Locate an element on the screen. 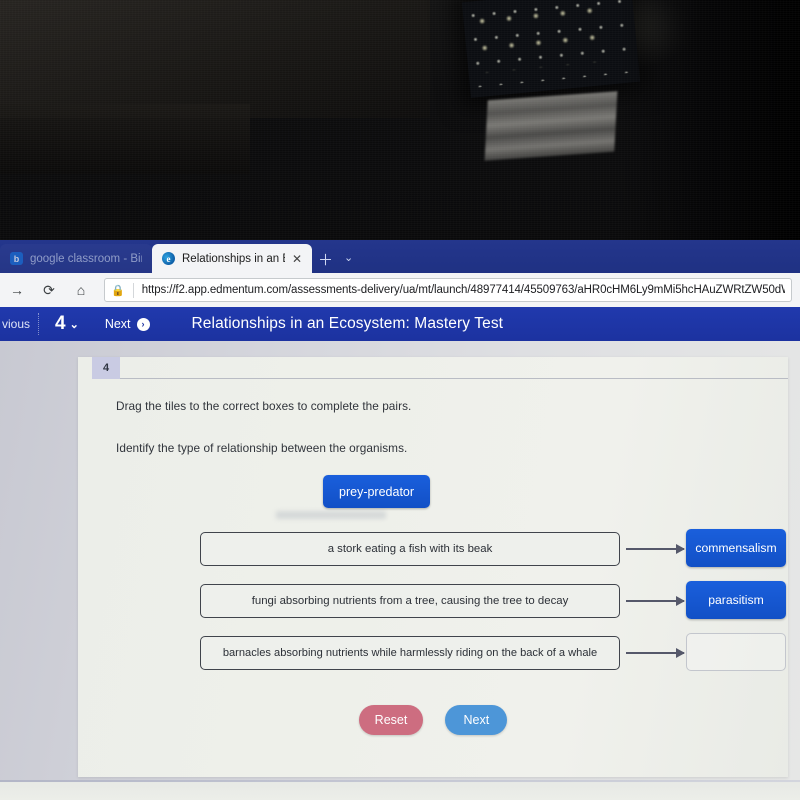 The width and height of the screenshot is (800, 800). photo-wall-left is located at coordinates (215, 59).